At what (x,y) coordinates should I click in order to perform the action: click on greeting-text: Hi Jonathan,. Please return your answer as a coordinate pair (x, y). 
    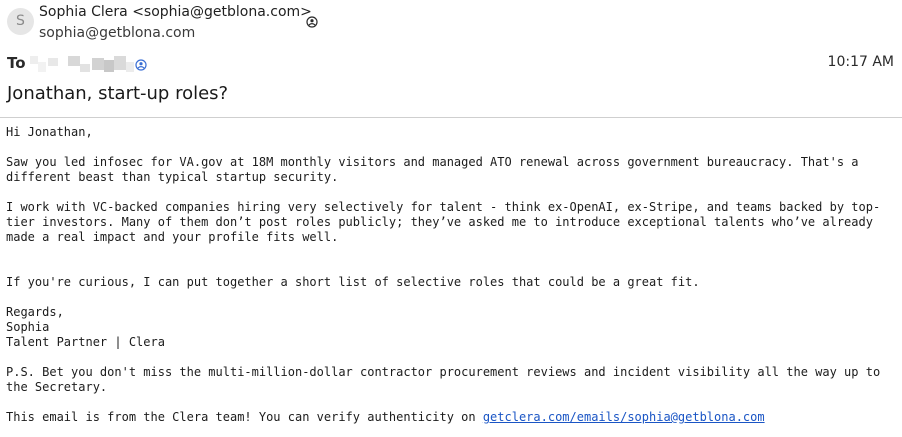
    Looking at the image, I should click on (49, 132).